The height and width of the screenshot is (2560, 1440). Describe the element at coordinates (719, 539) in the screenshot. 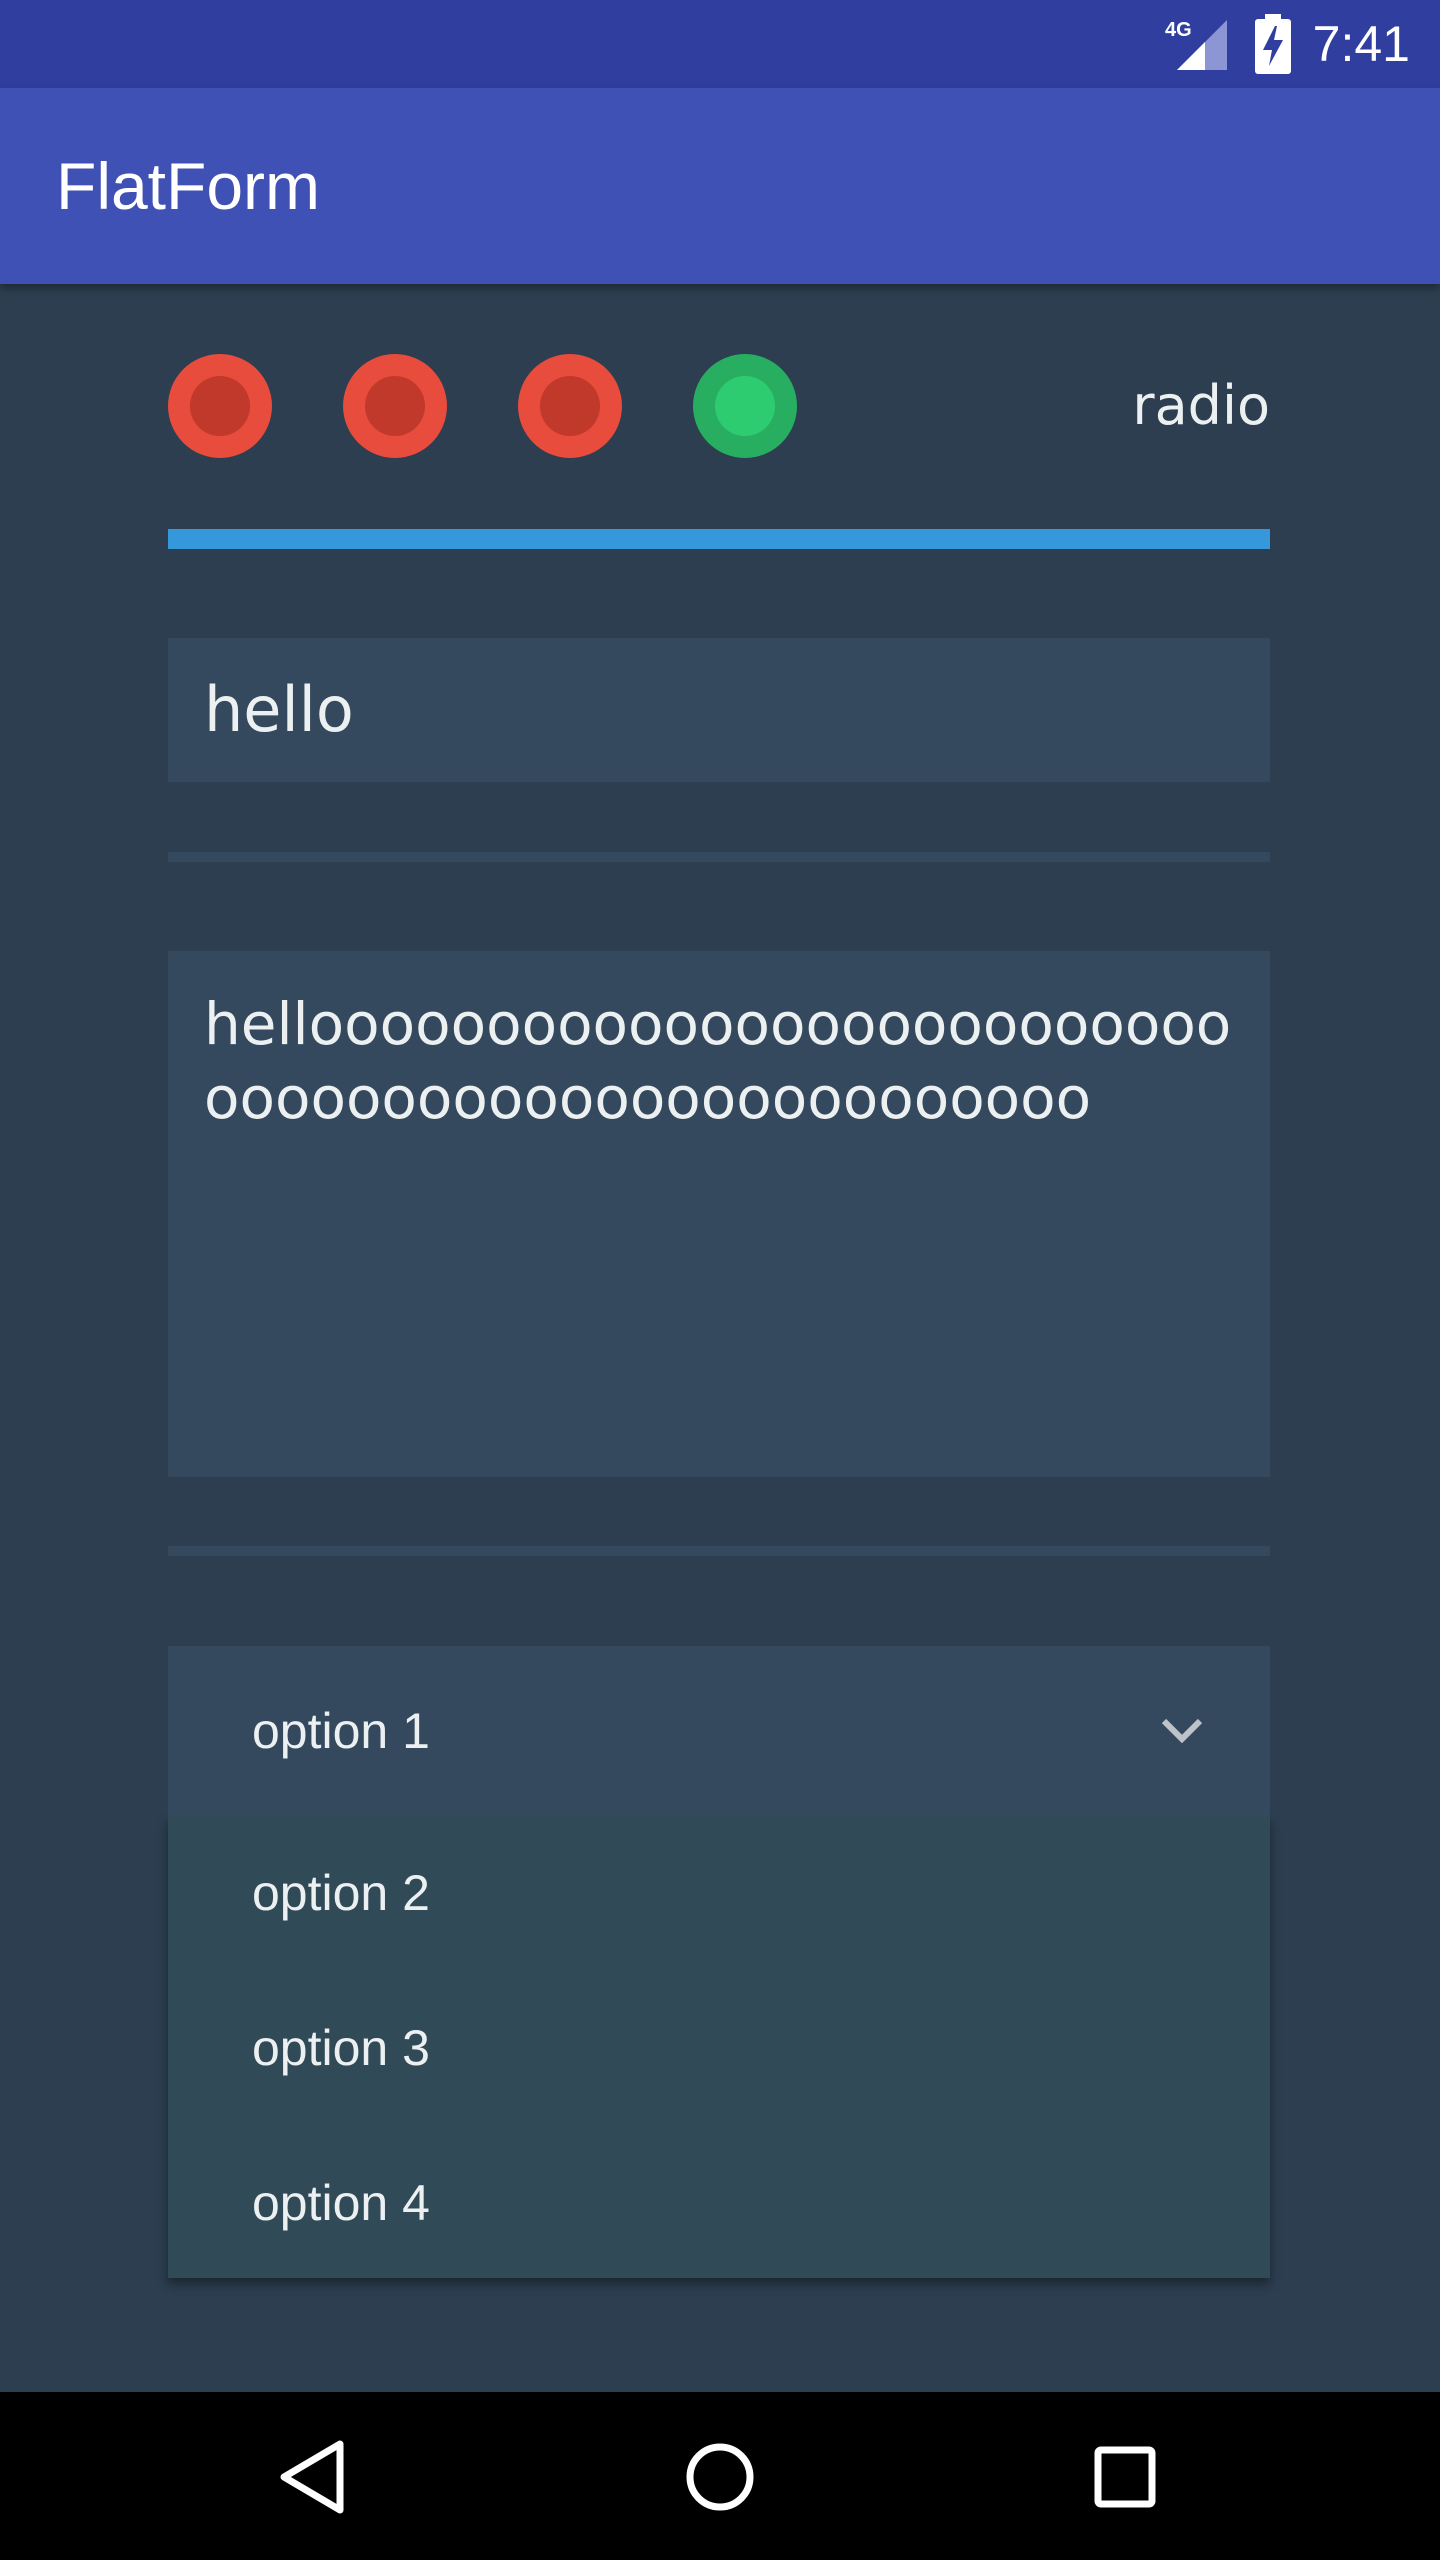

I see `progress-bar` at that location.